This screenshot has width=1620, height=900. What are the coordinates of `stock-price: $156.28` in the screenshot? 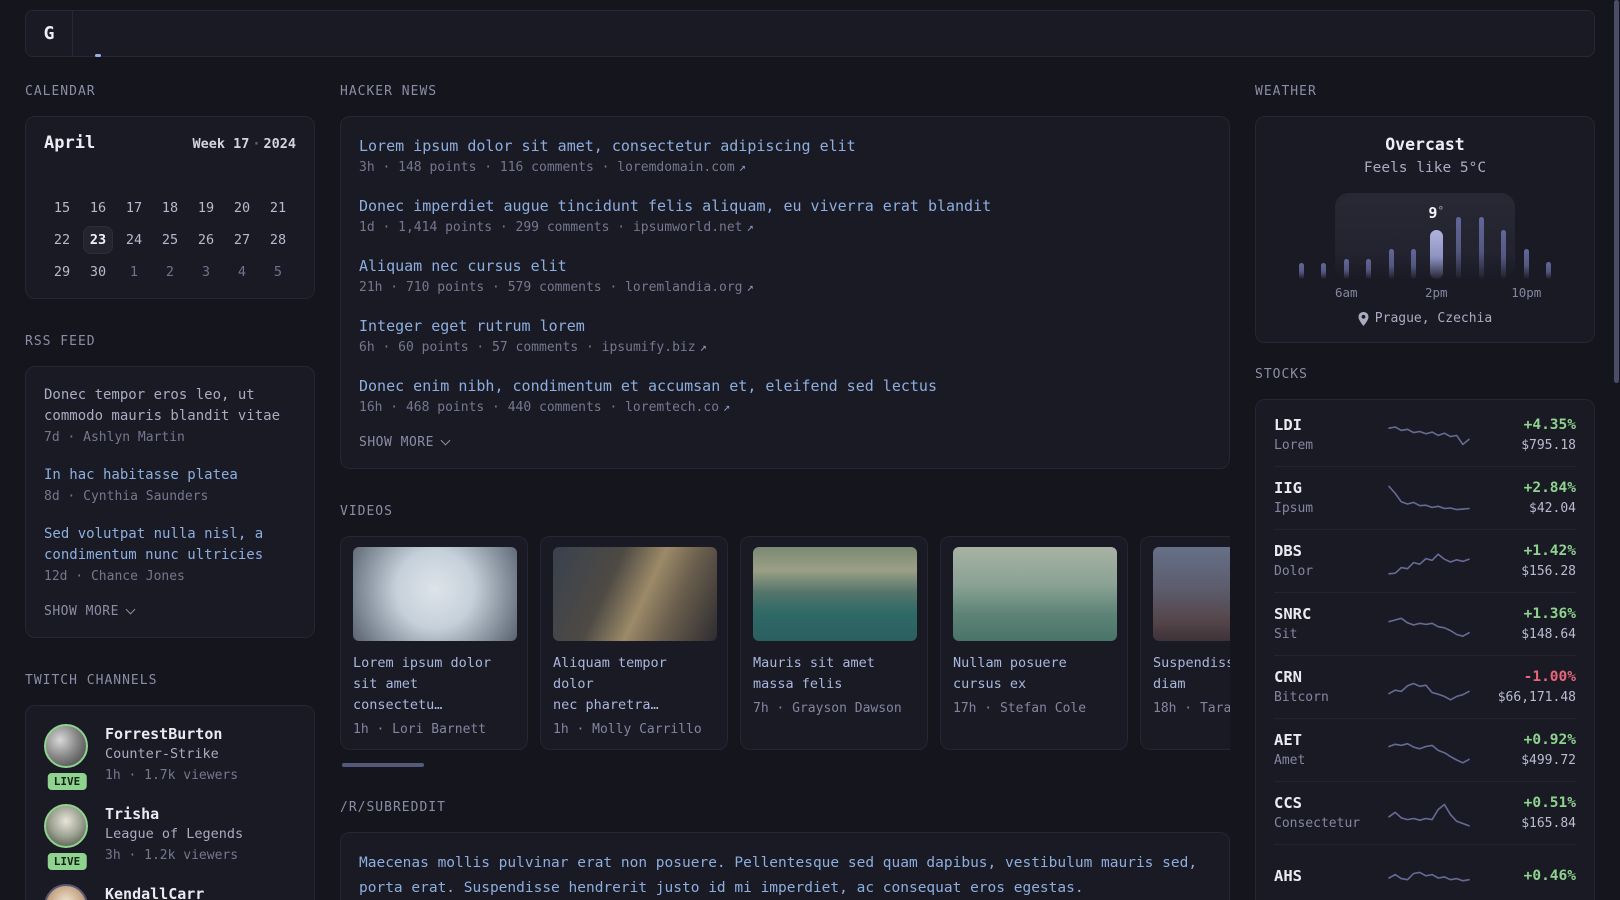 It's located at (1548, 571).